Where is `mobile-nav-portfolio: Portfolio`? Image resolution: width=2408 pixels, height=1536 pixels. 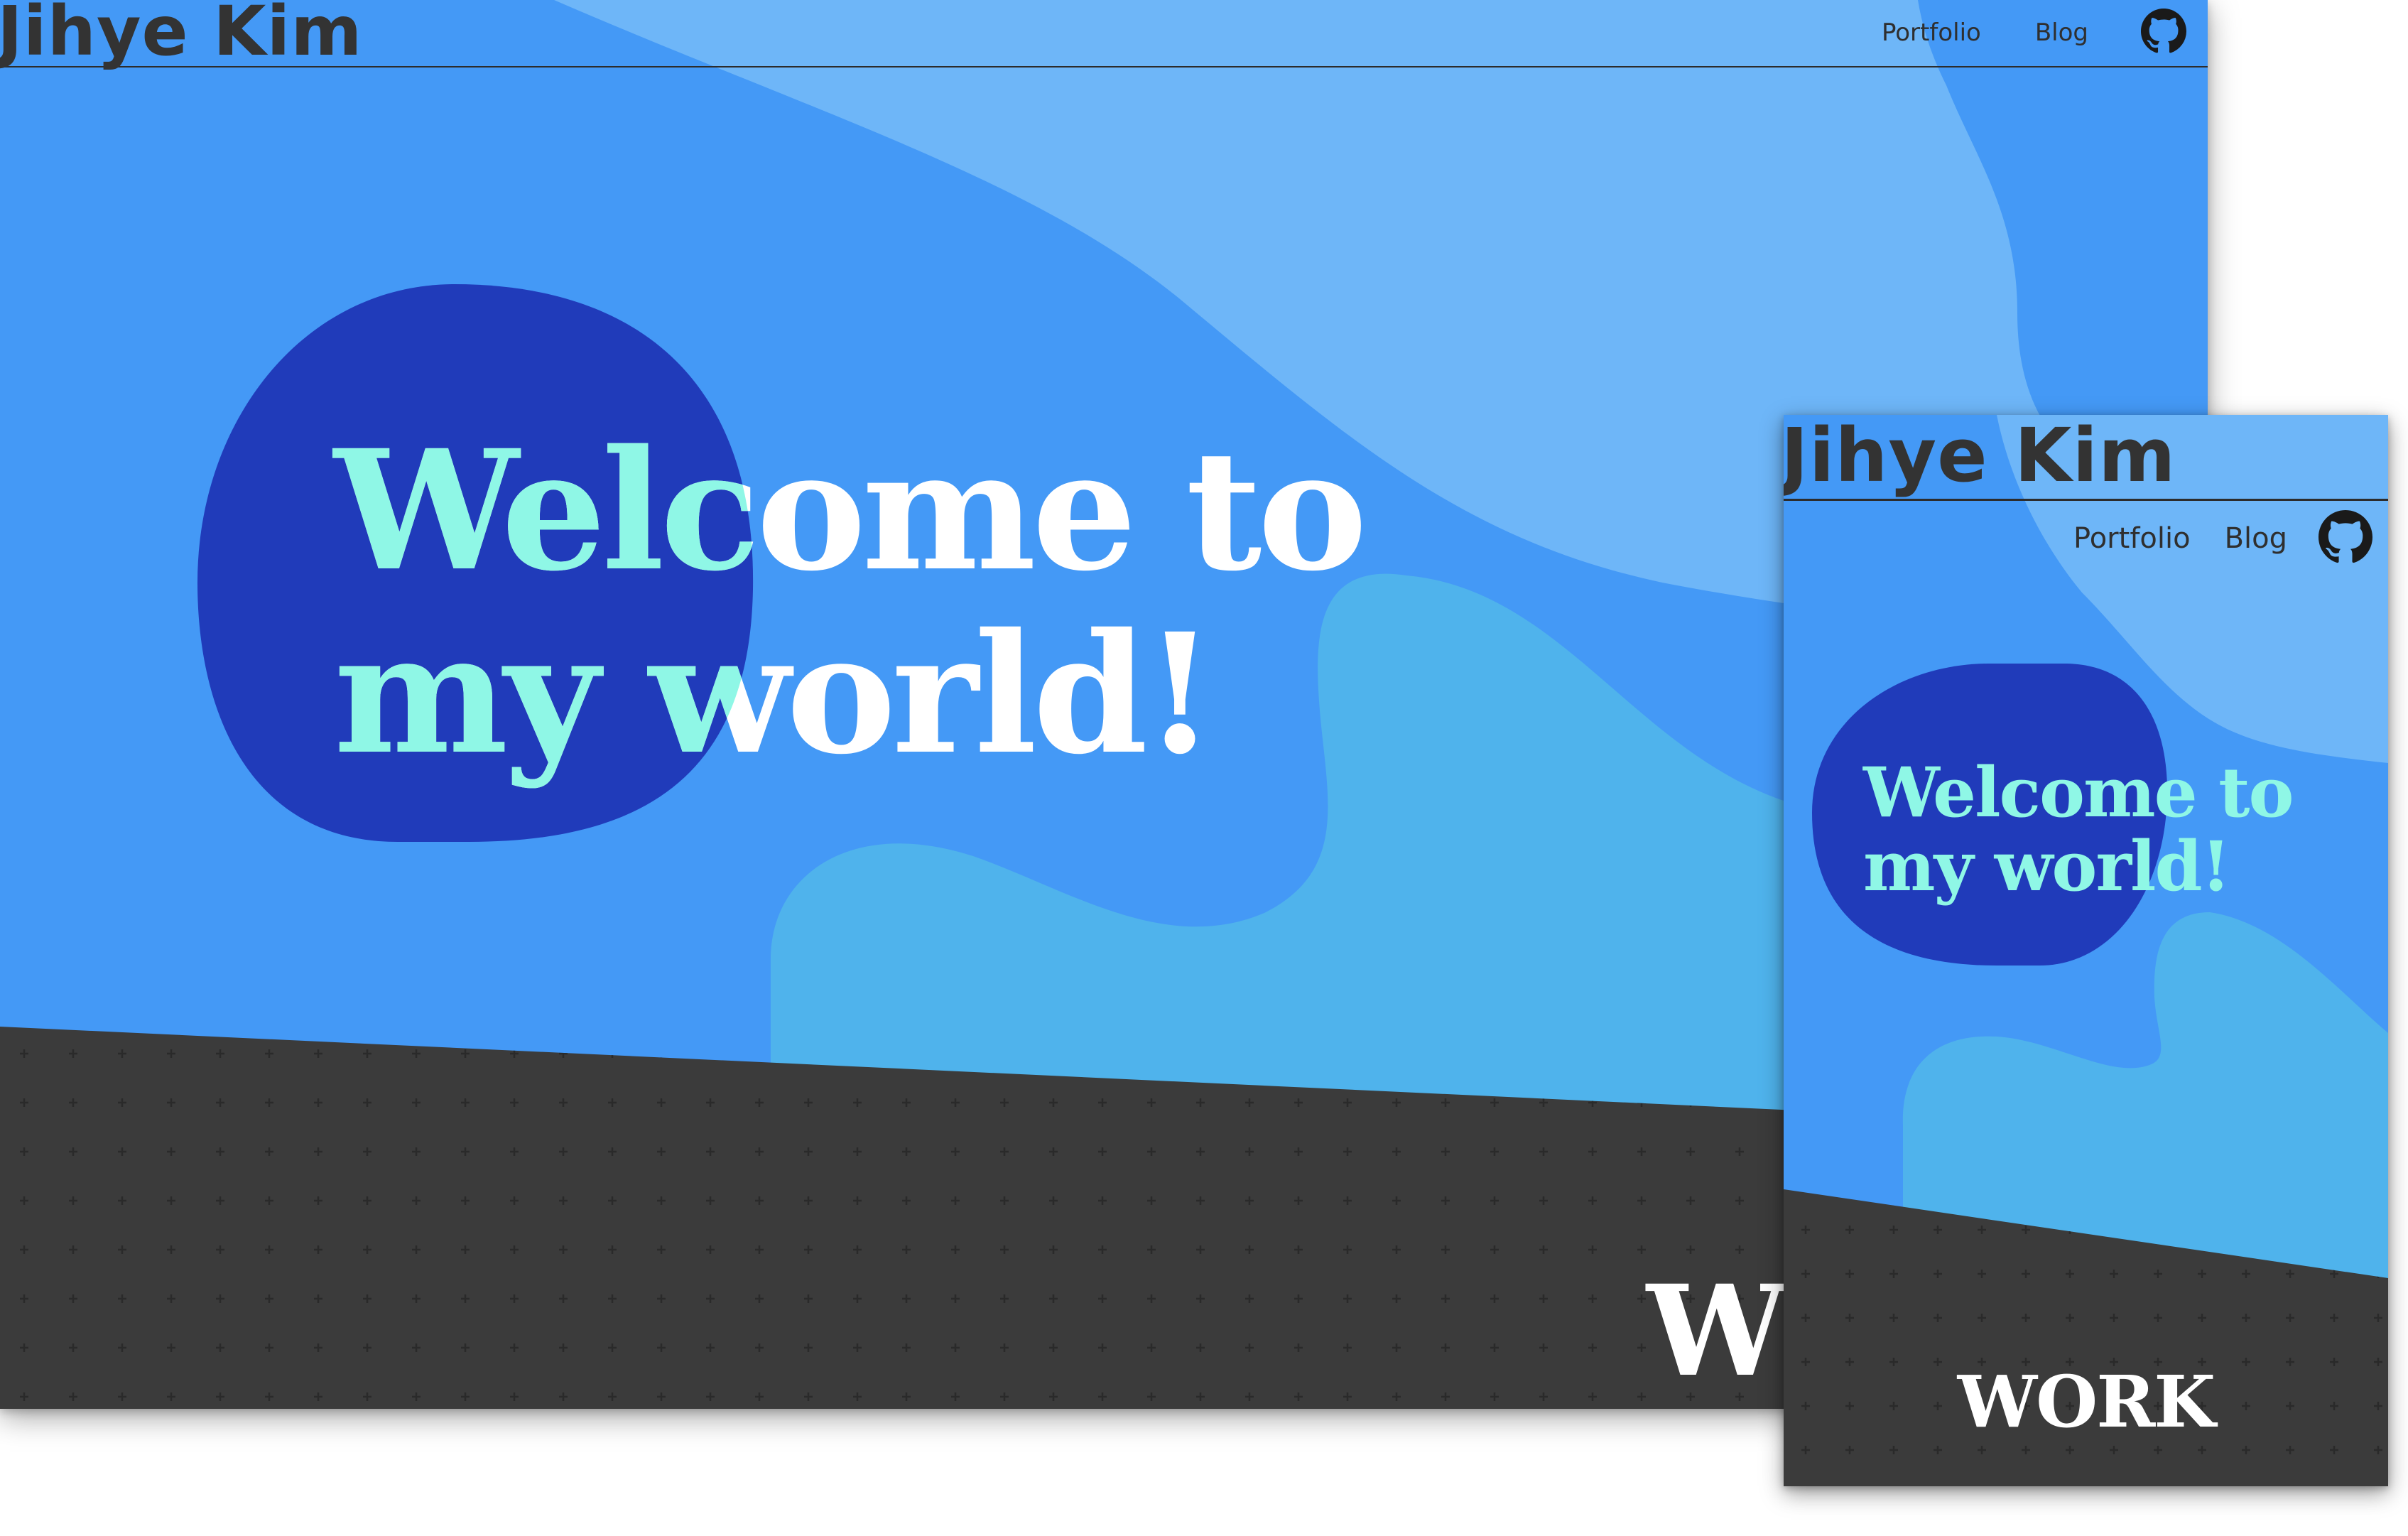 mobile-nav-portfolio: Portfolio is located at coordinates (2132, 538).